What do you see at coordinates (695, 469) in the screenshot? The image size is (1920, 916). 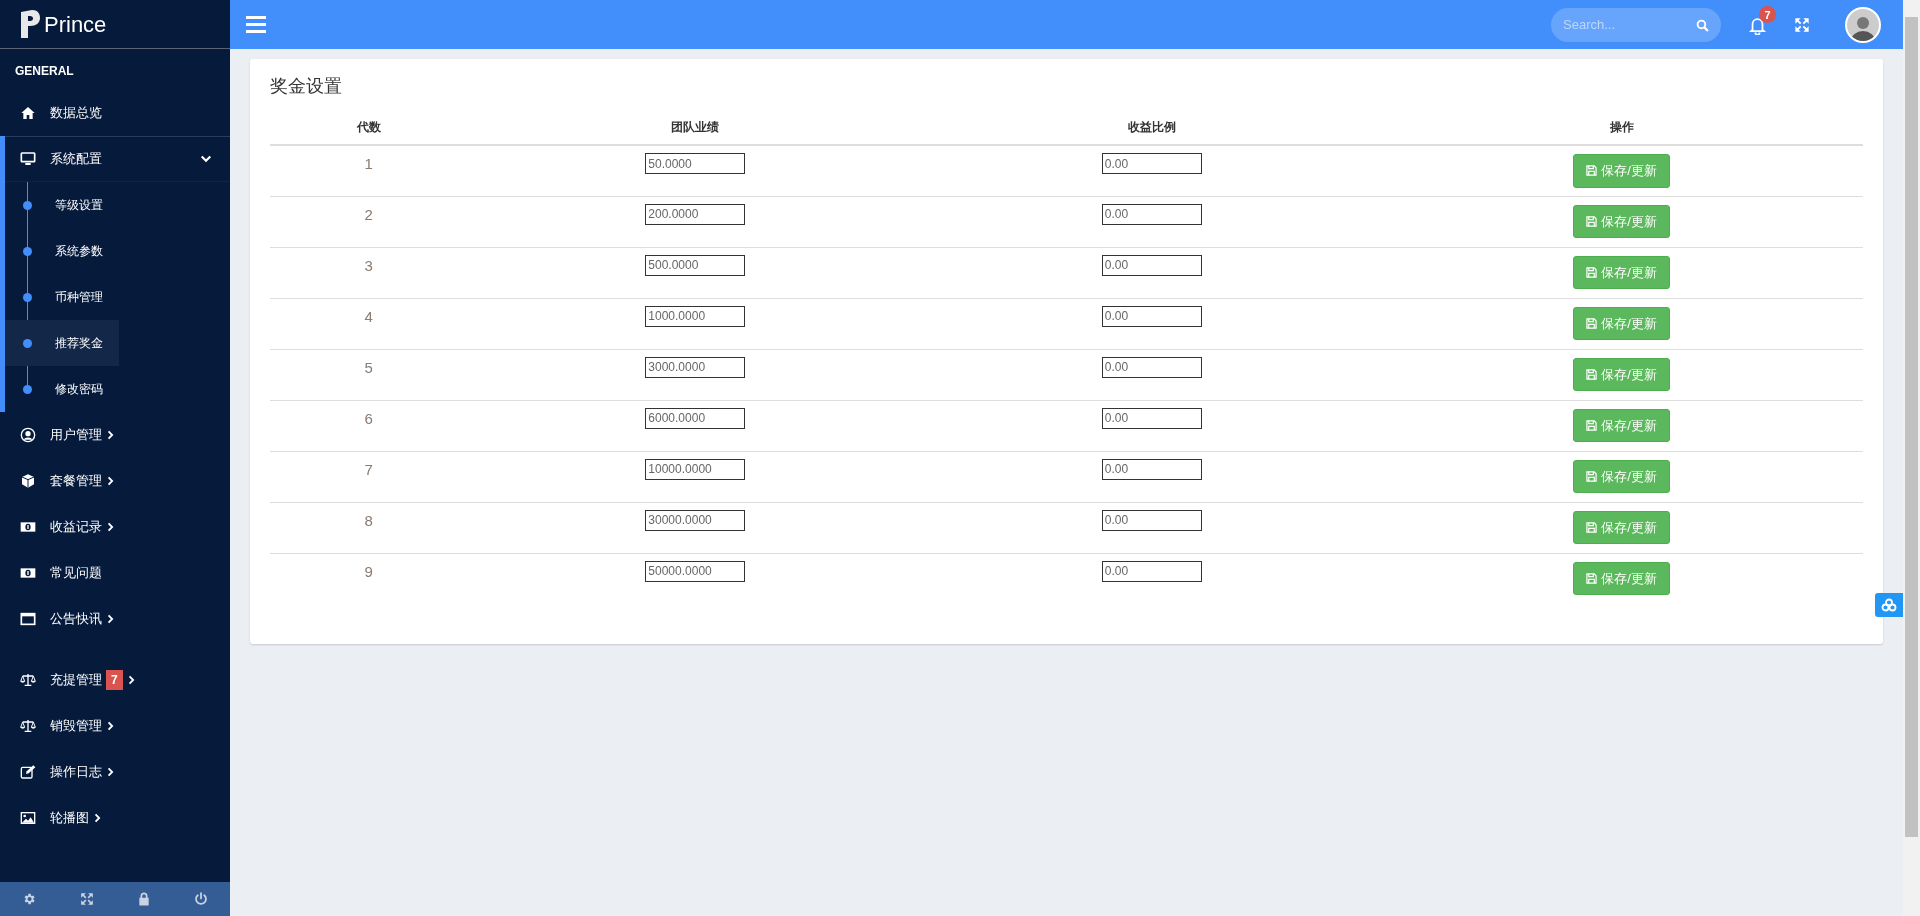 I see `performance-field: 10000.0000` at bounding box center [695, 469].